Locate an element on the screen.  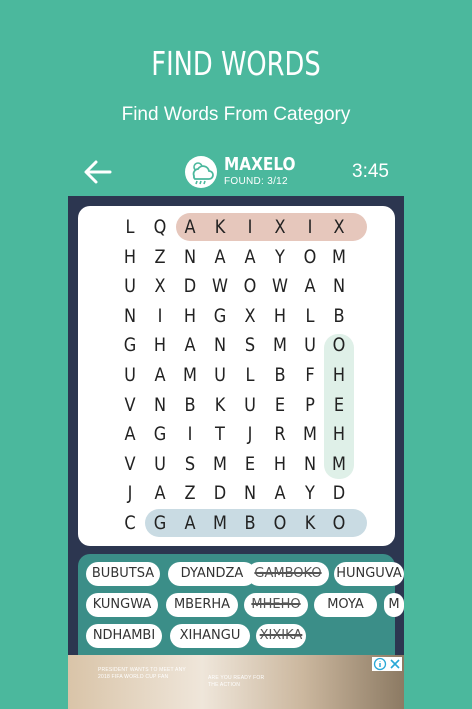
grid-letter: F is located at coordinates (310, 375).